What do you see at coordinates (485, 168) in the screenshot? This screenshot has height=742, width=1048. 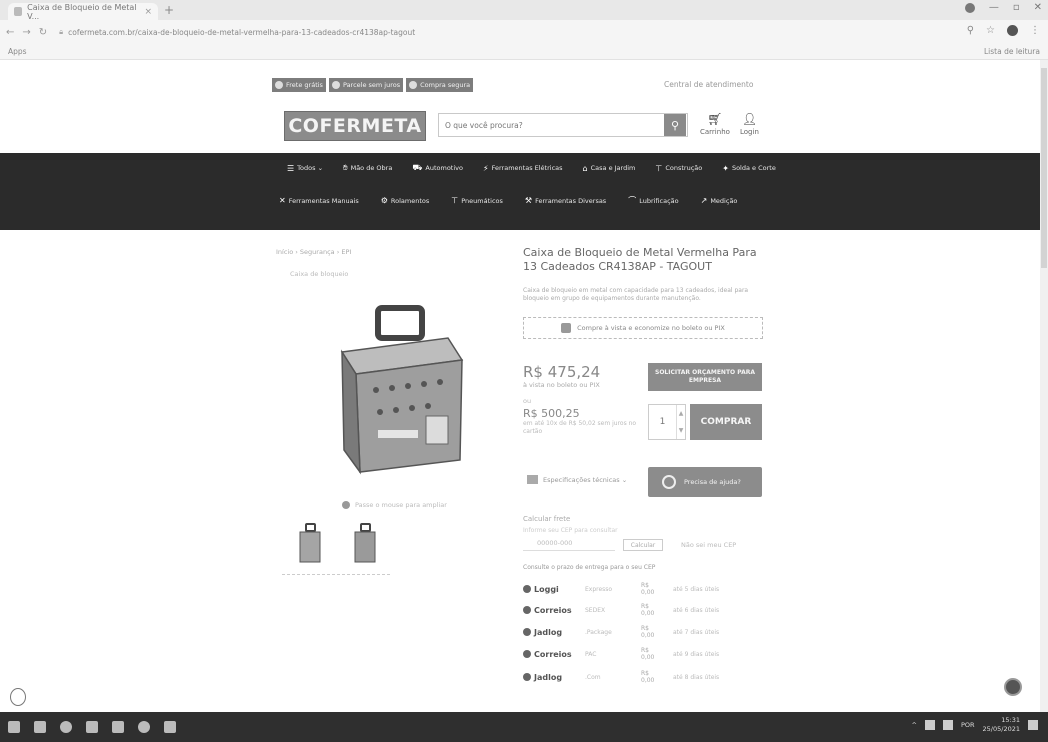 I see `drill-icon: ⚡︎` at bounding box center [485, 168].